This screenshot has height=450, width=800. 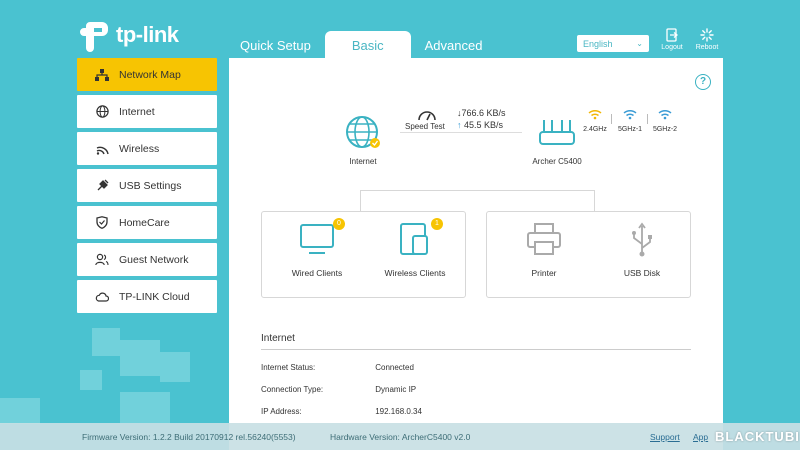 I want to click on info-value: Connected, so click(x=394, y=367).